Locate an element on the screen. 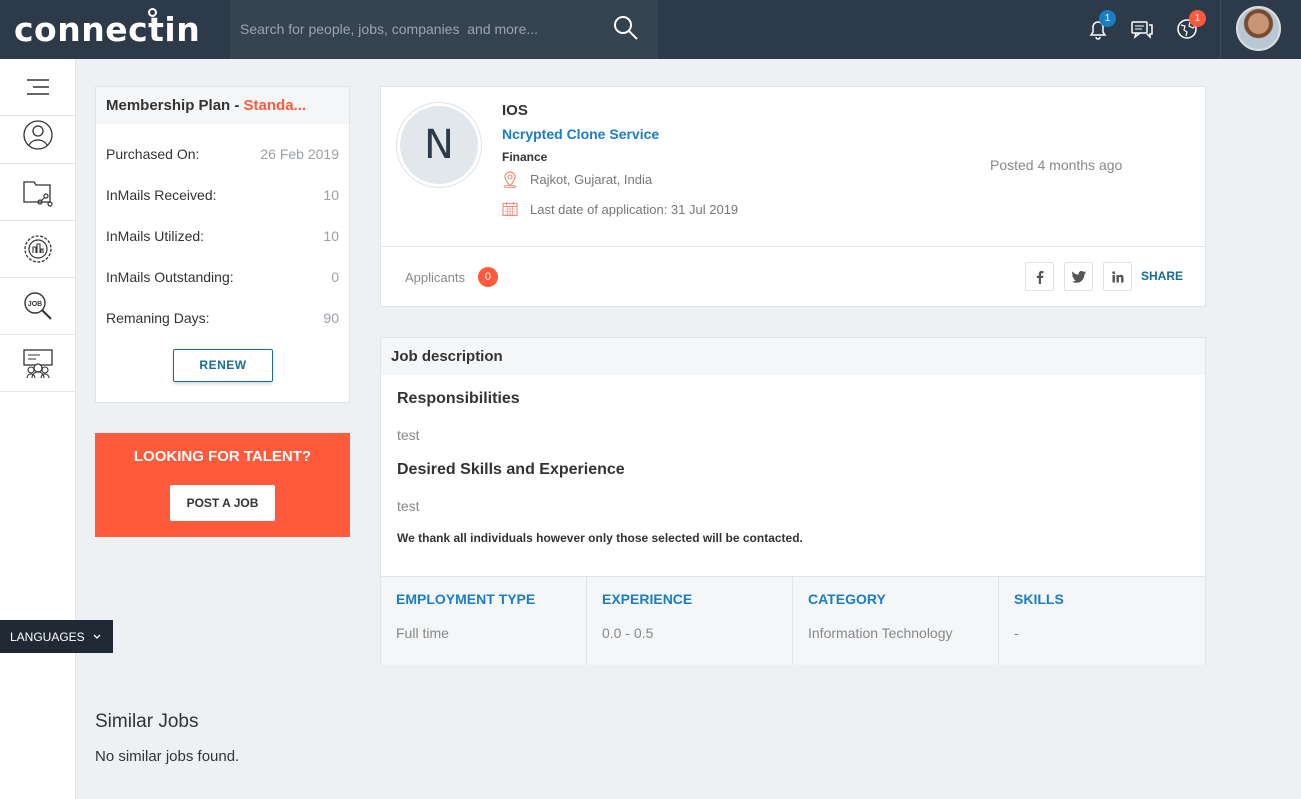 This screenshot has height=799, width=1301. job-search-icon: JOB is located at coordinates (37, 306).